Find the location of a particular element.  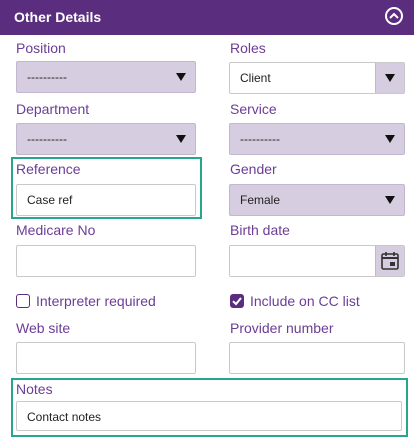

position-select: ---------- is located at coordinates (106, 77).